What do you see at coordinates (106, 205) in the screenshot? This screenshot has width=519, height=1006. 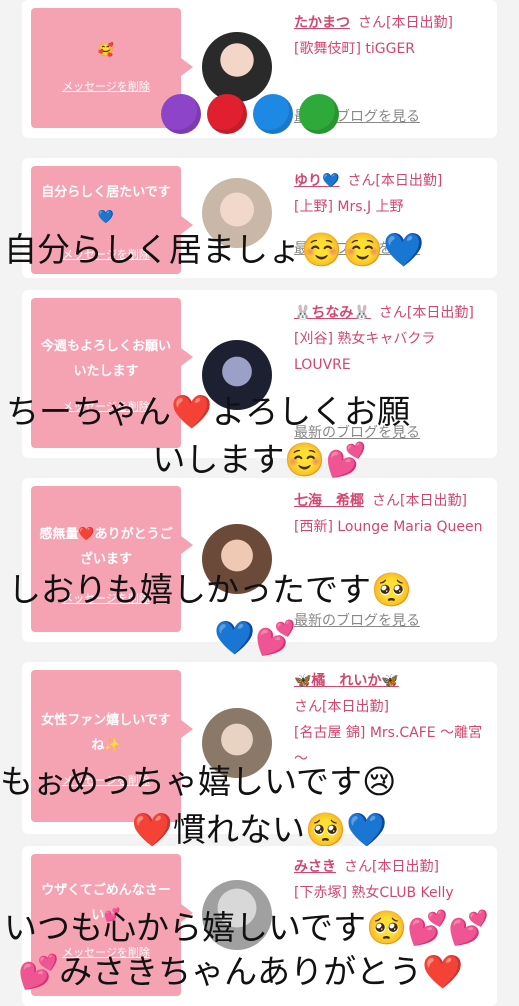 I see `message-text: 自分らしく居たいです💙` at bounding box center [106, 205].